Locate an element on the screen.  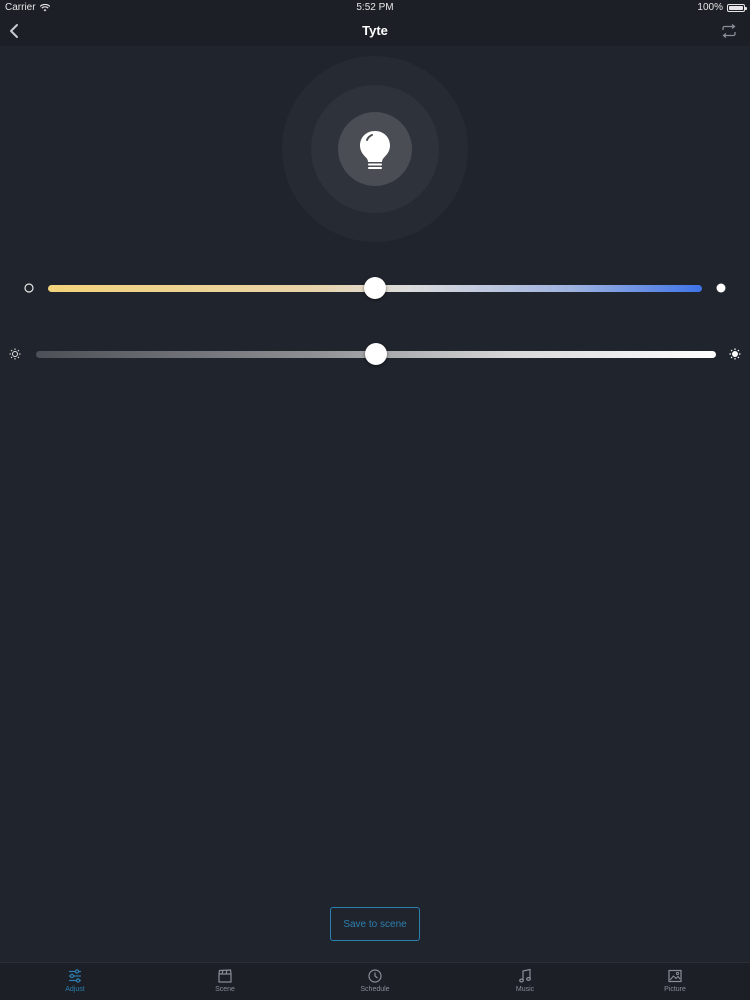
status-right: 100% is located at coordinates (722, 7).